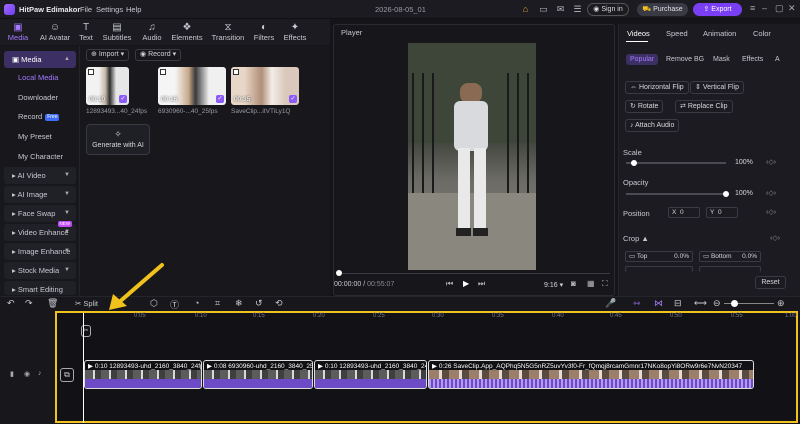 The height and width of the screenshot is (424, 800). Describe the element at coordinates (217, 303) in the screenshot. I see `crop-icon: ⌗` at that location.